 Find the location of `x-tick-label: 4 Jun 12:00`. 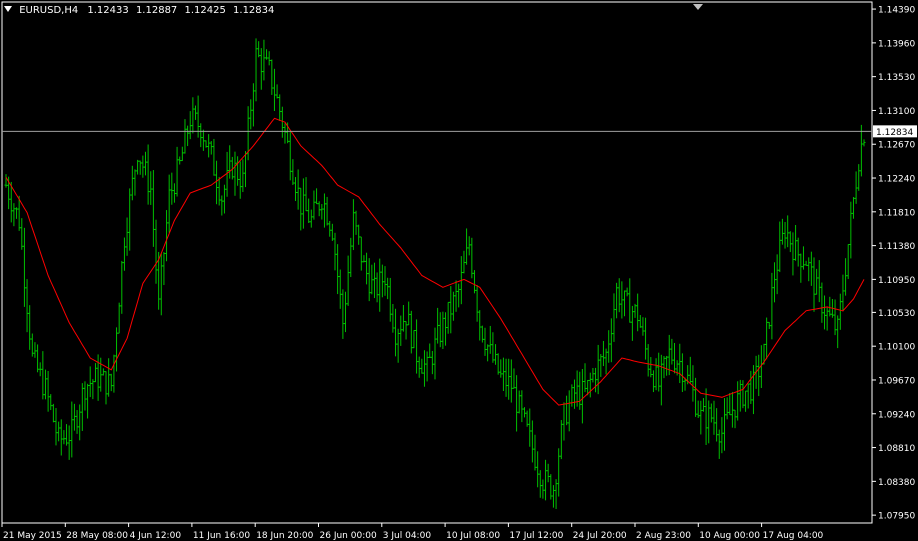

x-tick-label: 4 Jun 12:00 is located at coordinates (156, 536).